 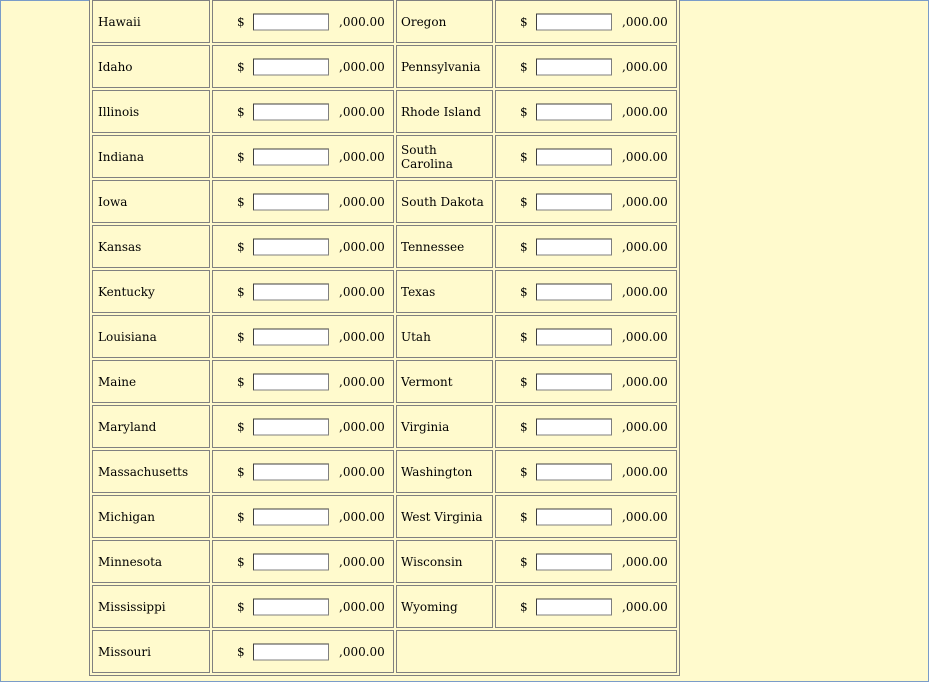 What do you see at coordinates (444, 246) in the screenshot?
I see `state-name-cell: Tennessee` at bounding box center [444, 246].